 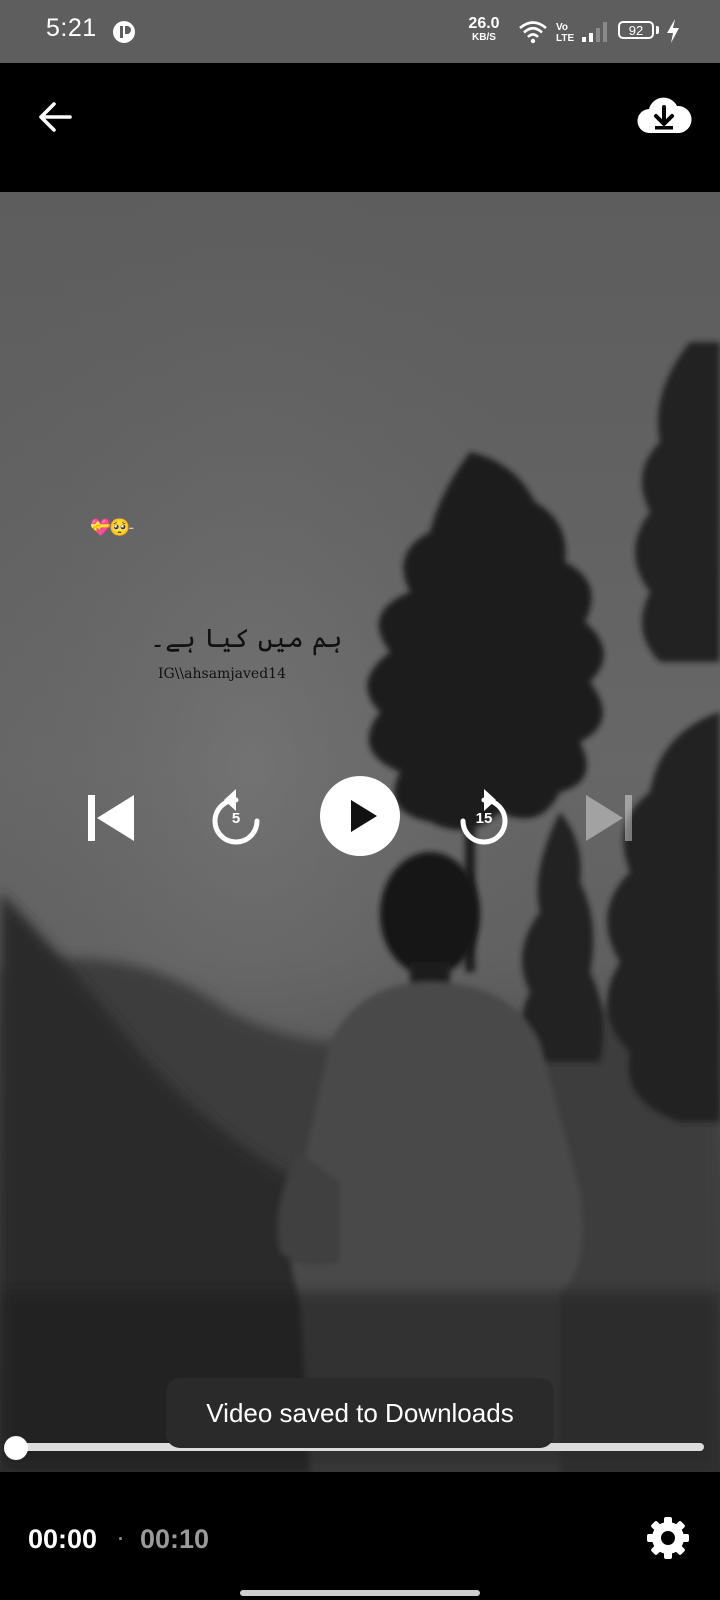 I want to click on home-indicator, so click(x=360, y=1593).